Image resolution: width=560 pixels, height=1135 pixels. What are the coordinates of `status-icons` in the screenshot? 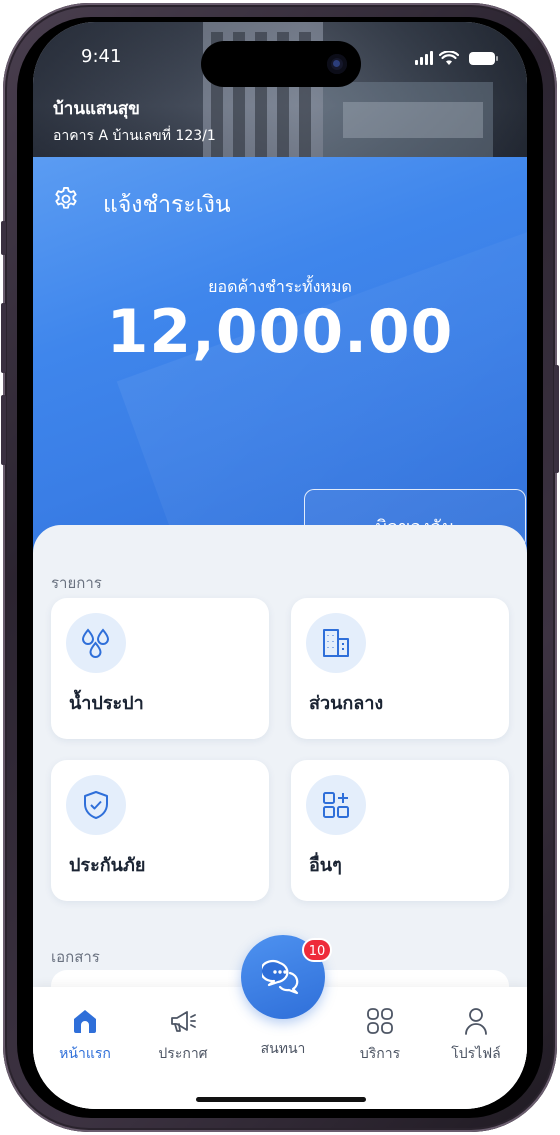 It's located at (456, 58).